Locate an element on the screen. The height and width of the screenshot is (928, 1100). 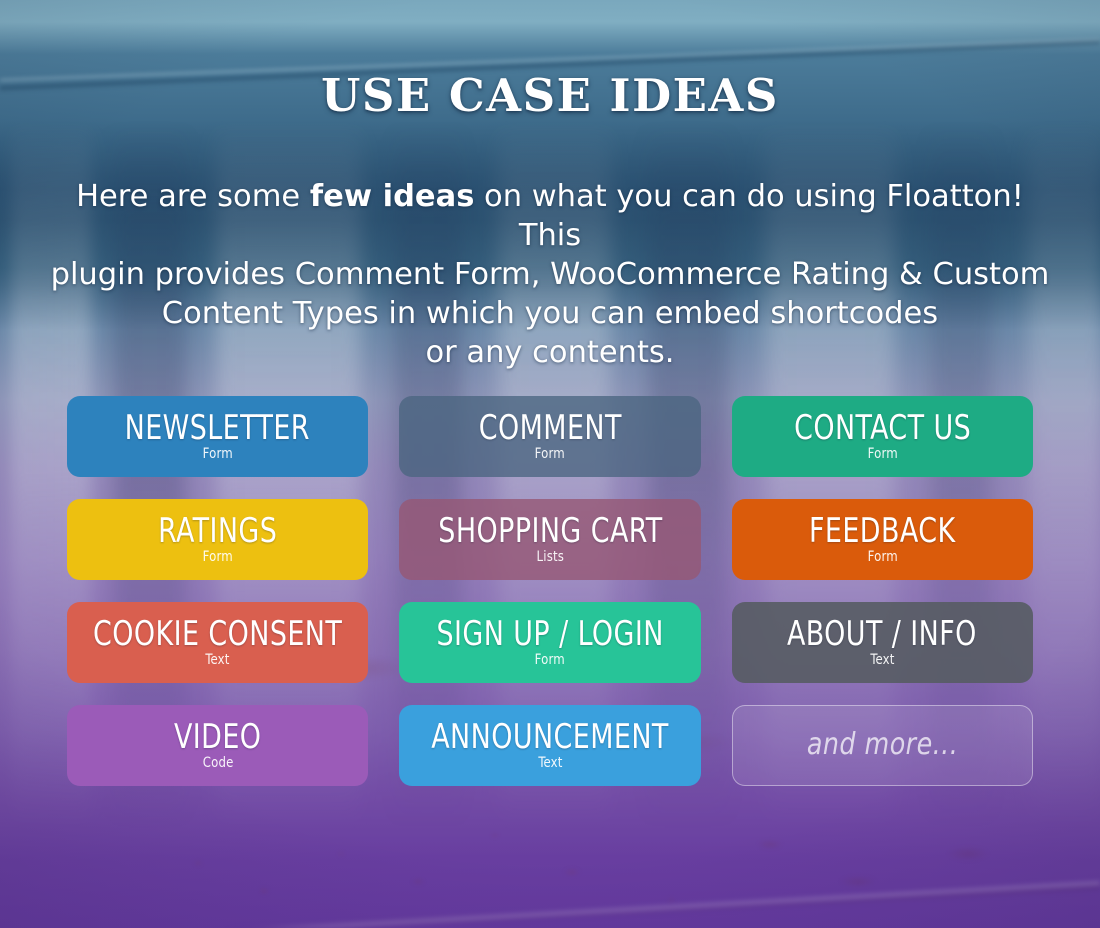
use-case-tile-video: VIDEO Code is located at coordinates (218, 745).